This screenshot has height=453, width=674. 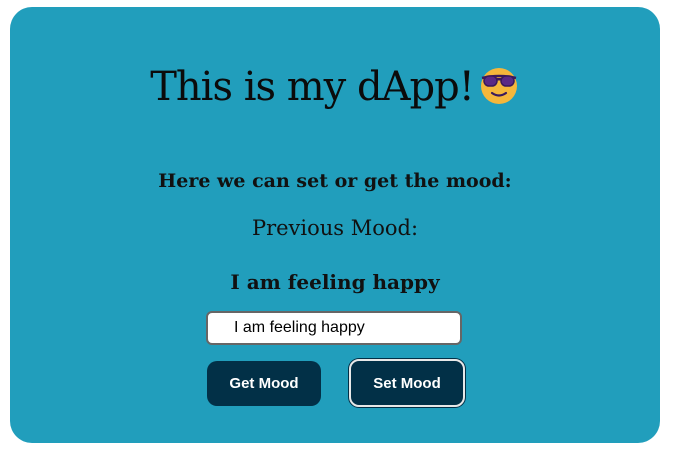 I want to click on mood-input, so click(x=334, y=328).